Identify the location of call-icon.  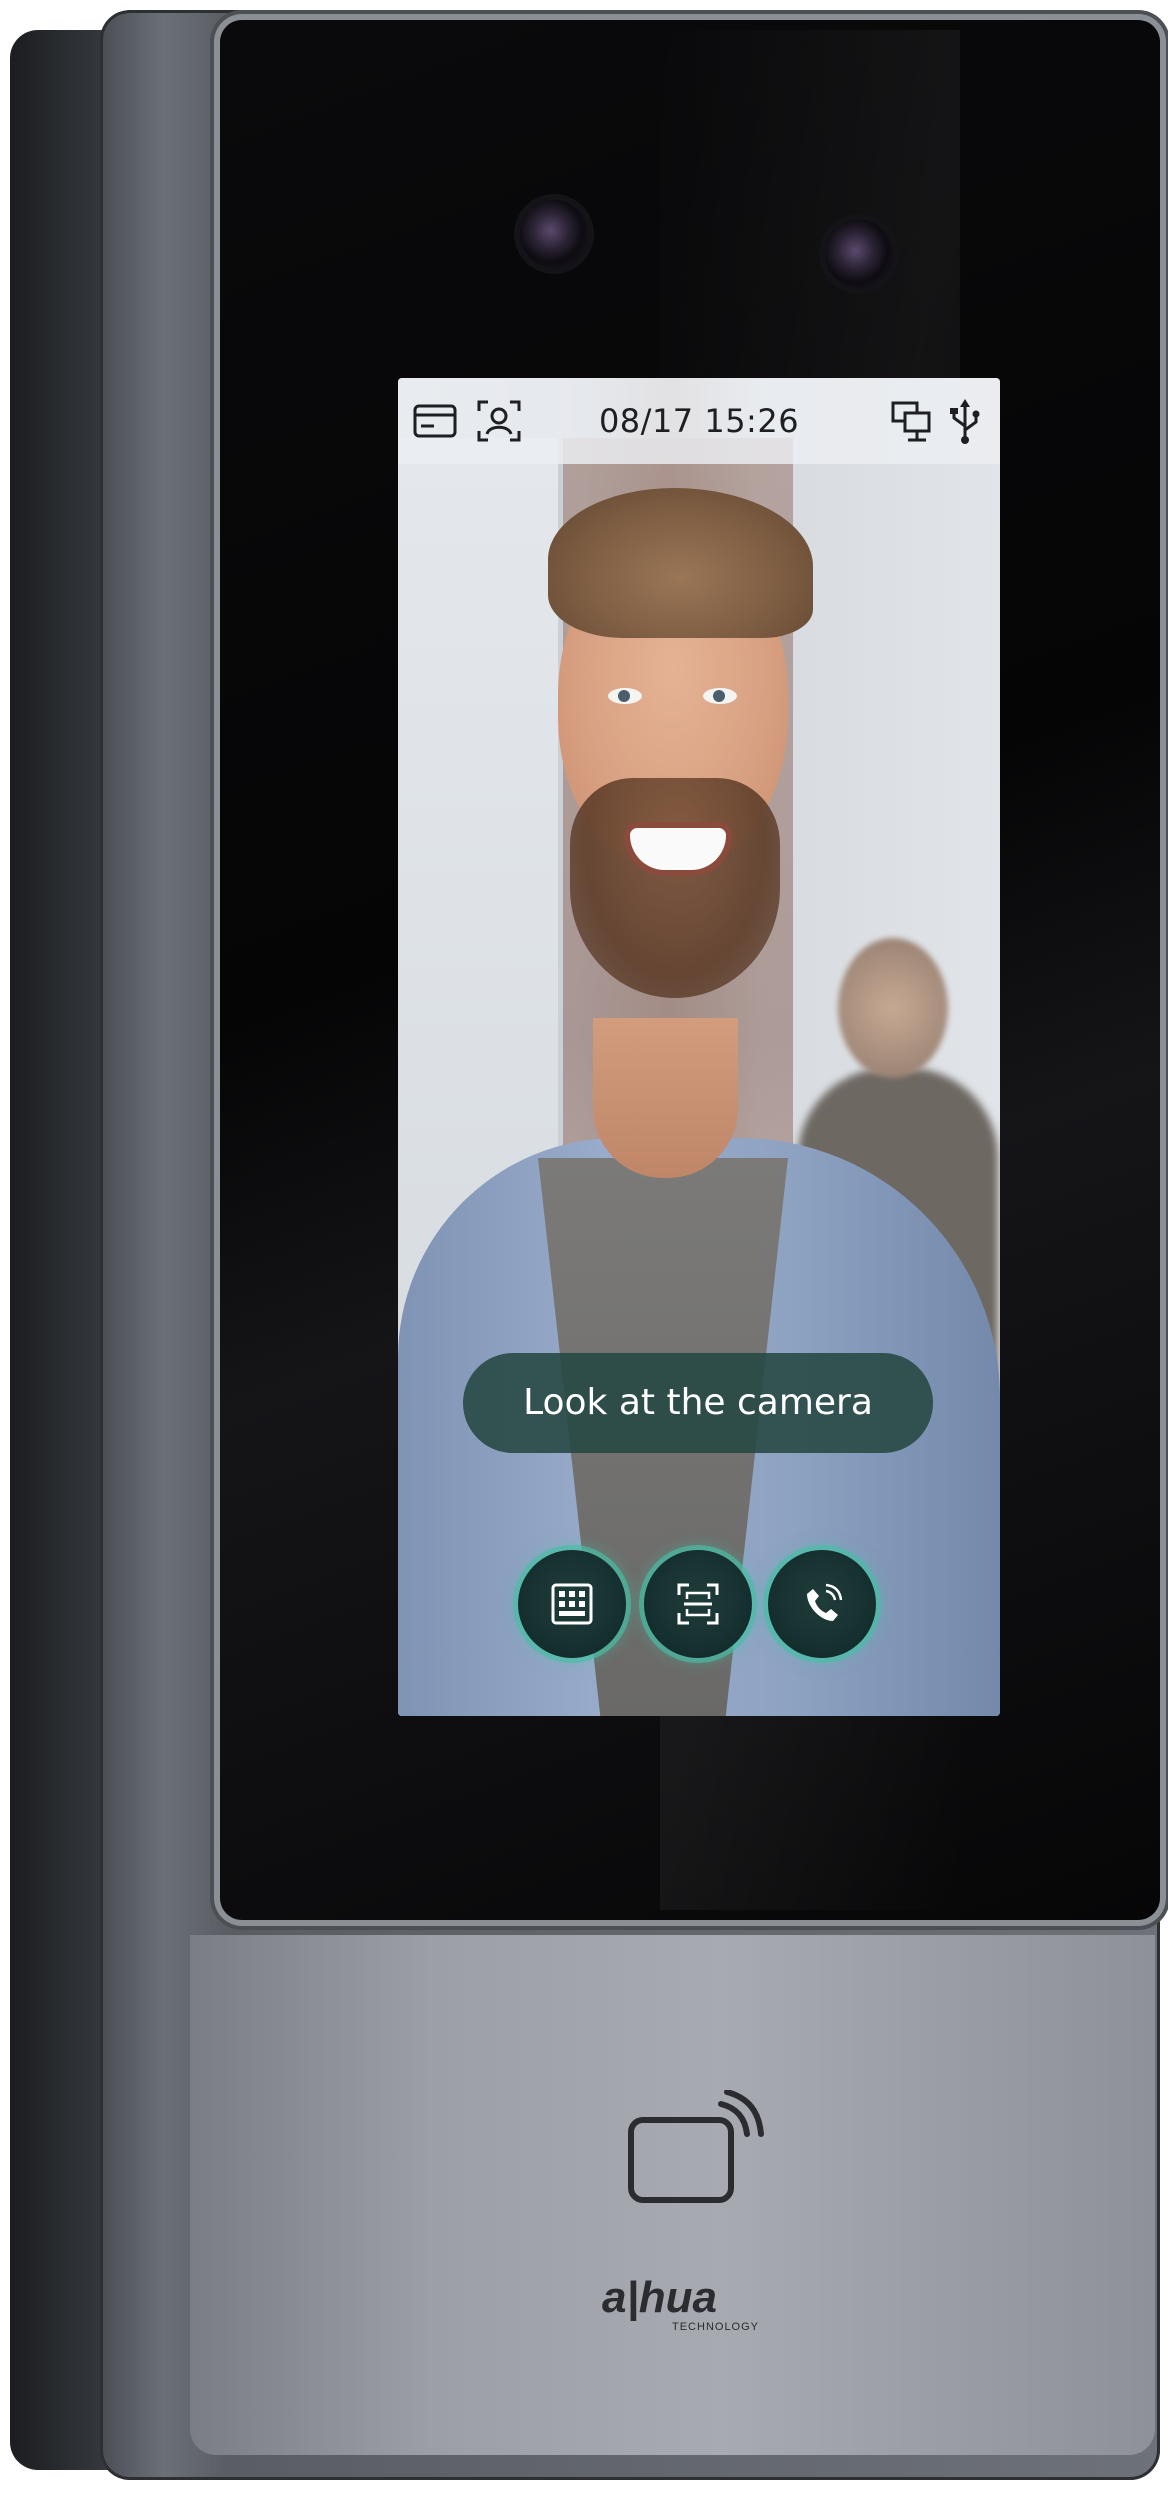
(825, 1602).